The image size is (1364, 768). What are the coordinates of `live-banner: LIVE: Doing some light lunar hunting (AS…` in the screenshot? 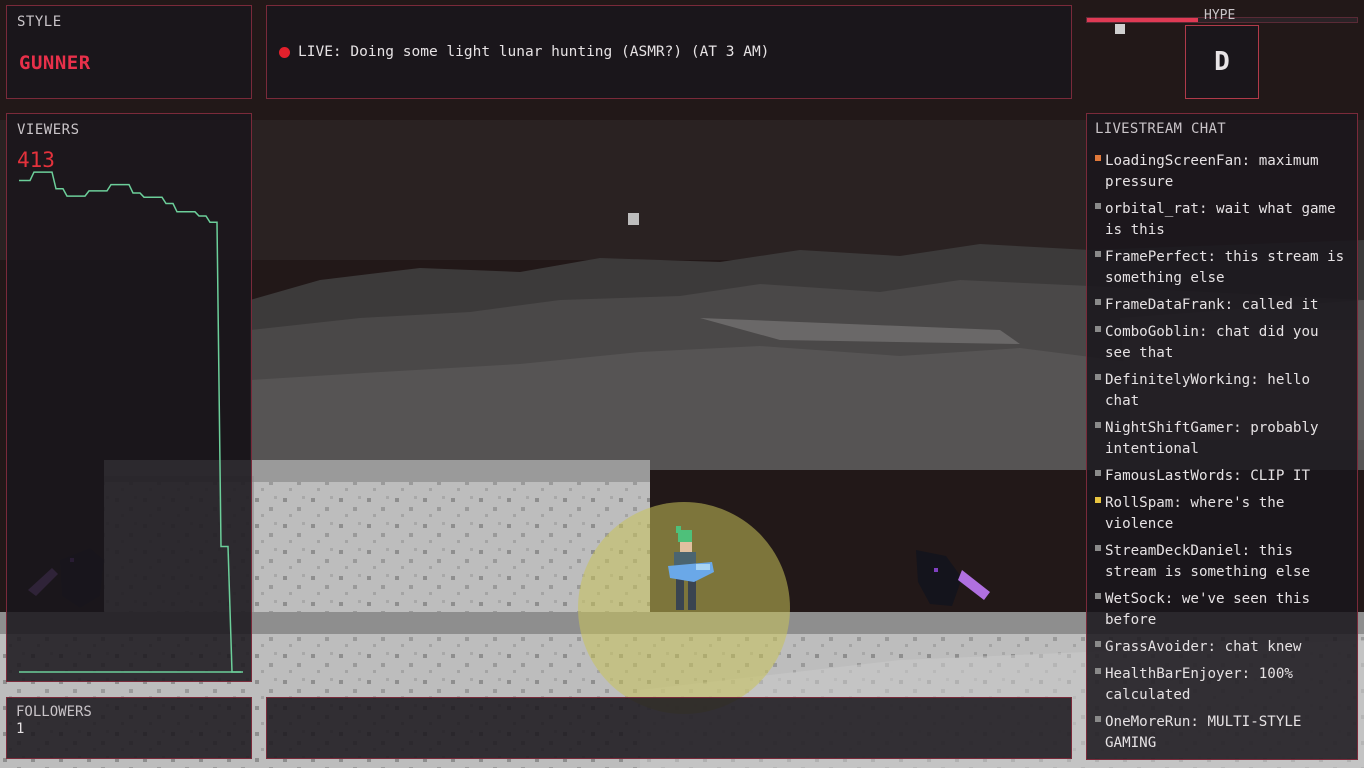 It's located at (669, 52).